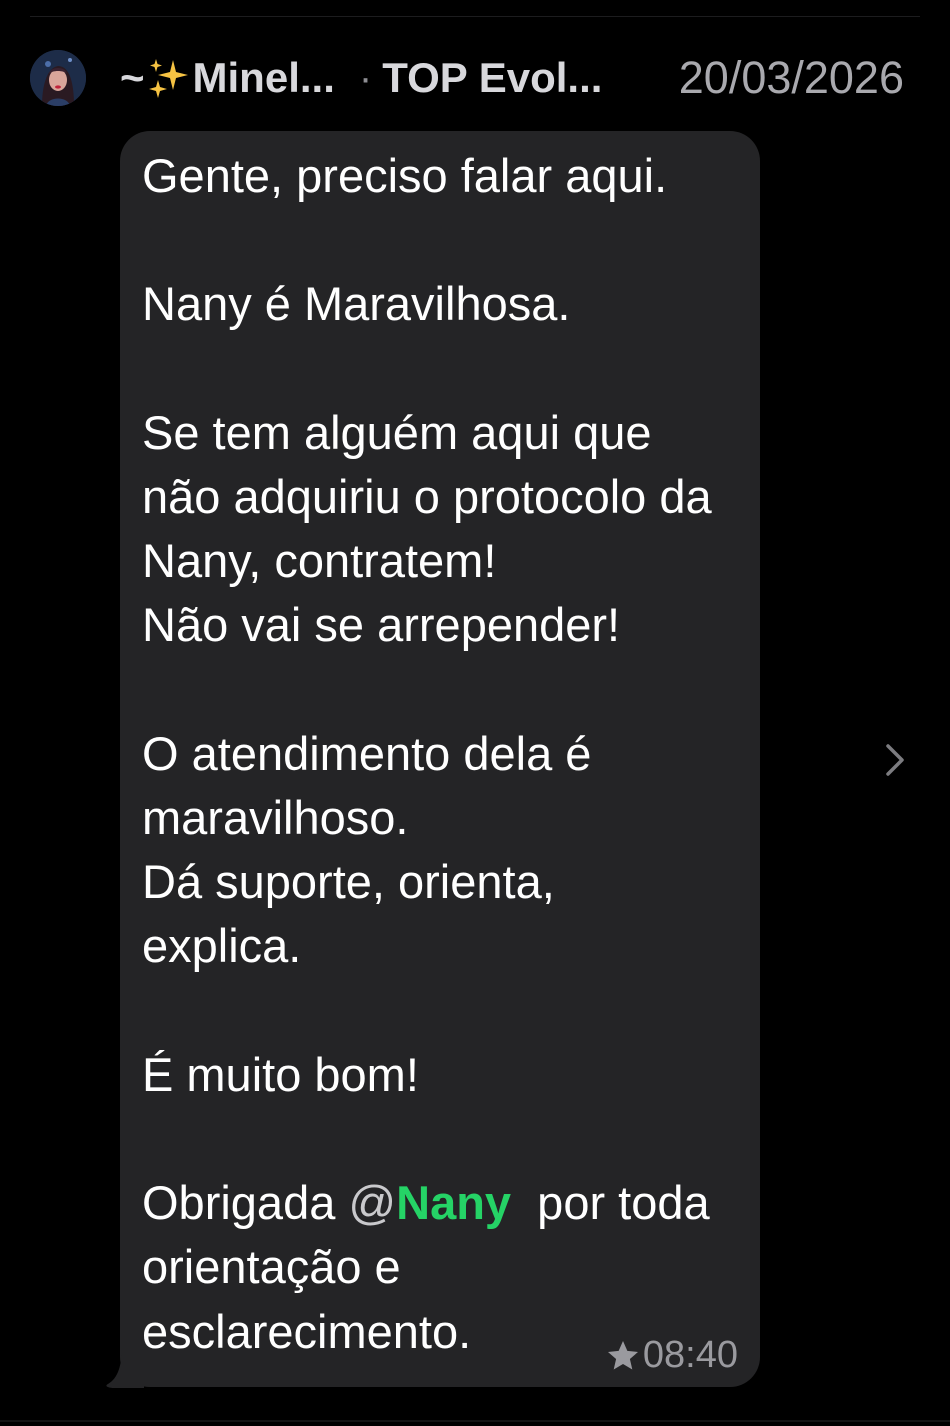 This screenshot has height=1426, width=950. I want to click on bottom-divider, so click(475, 1421).